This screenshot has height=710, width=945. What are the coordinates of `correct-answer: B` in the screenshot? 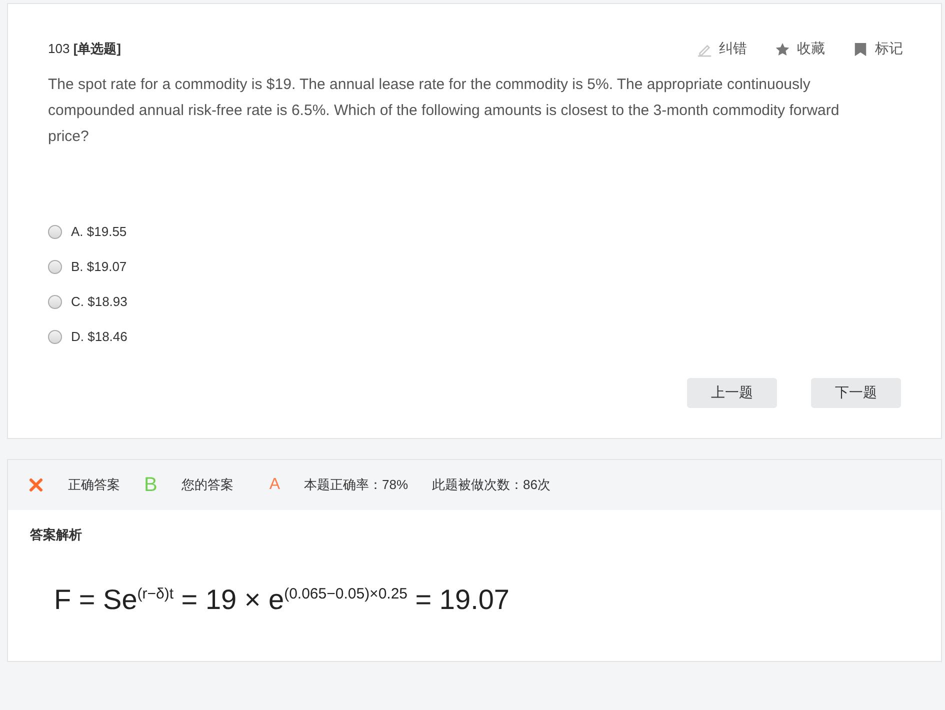 It's located at (151, 485).